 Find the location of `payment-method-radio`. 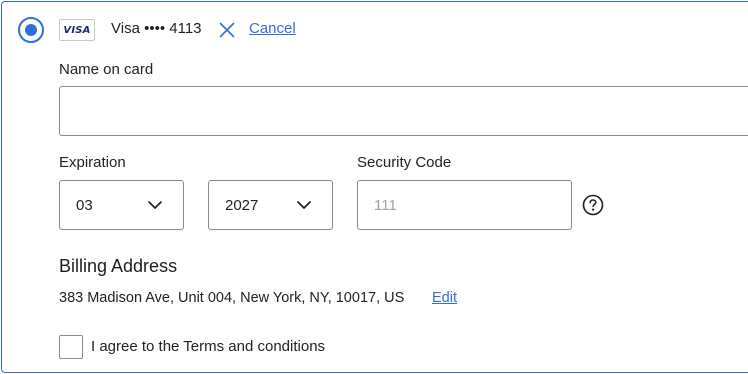

payment-method-radio is located at coordinates (31, 30).